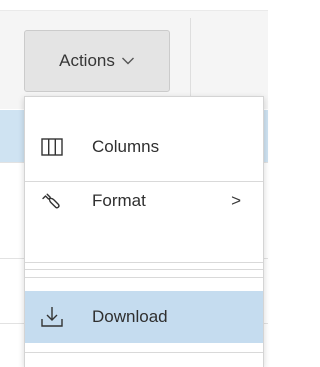 This screenshot has width=320, height=367. I want to click on download-icon, so click(52, 317).